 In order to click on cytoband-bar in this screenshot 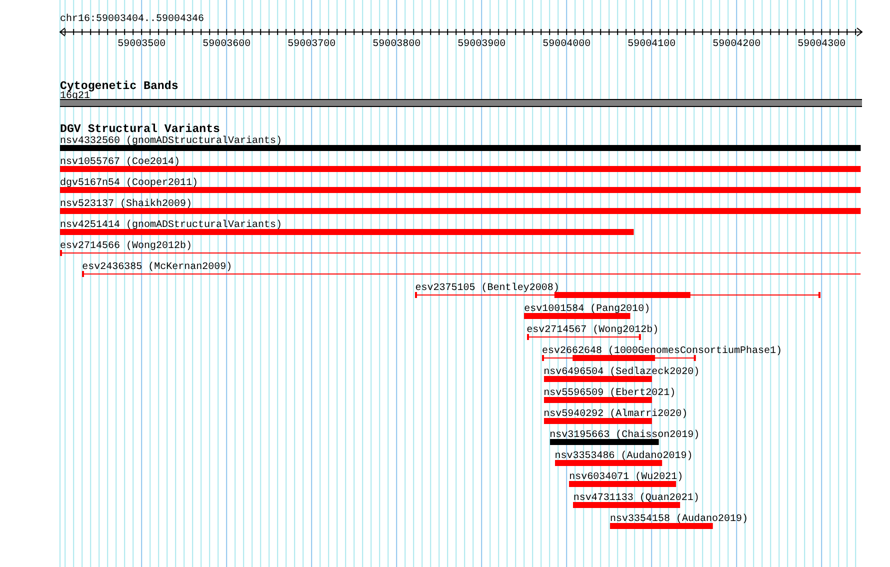, I will do `click(461, 103)`.